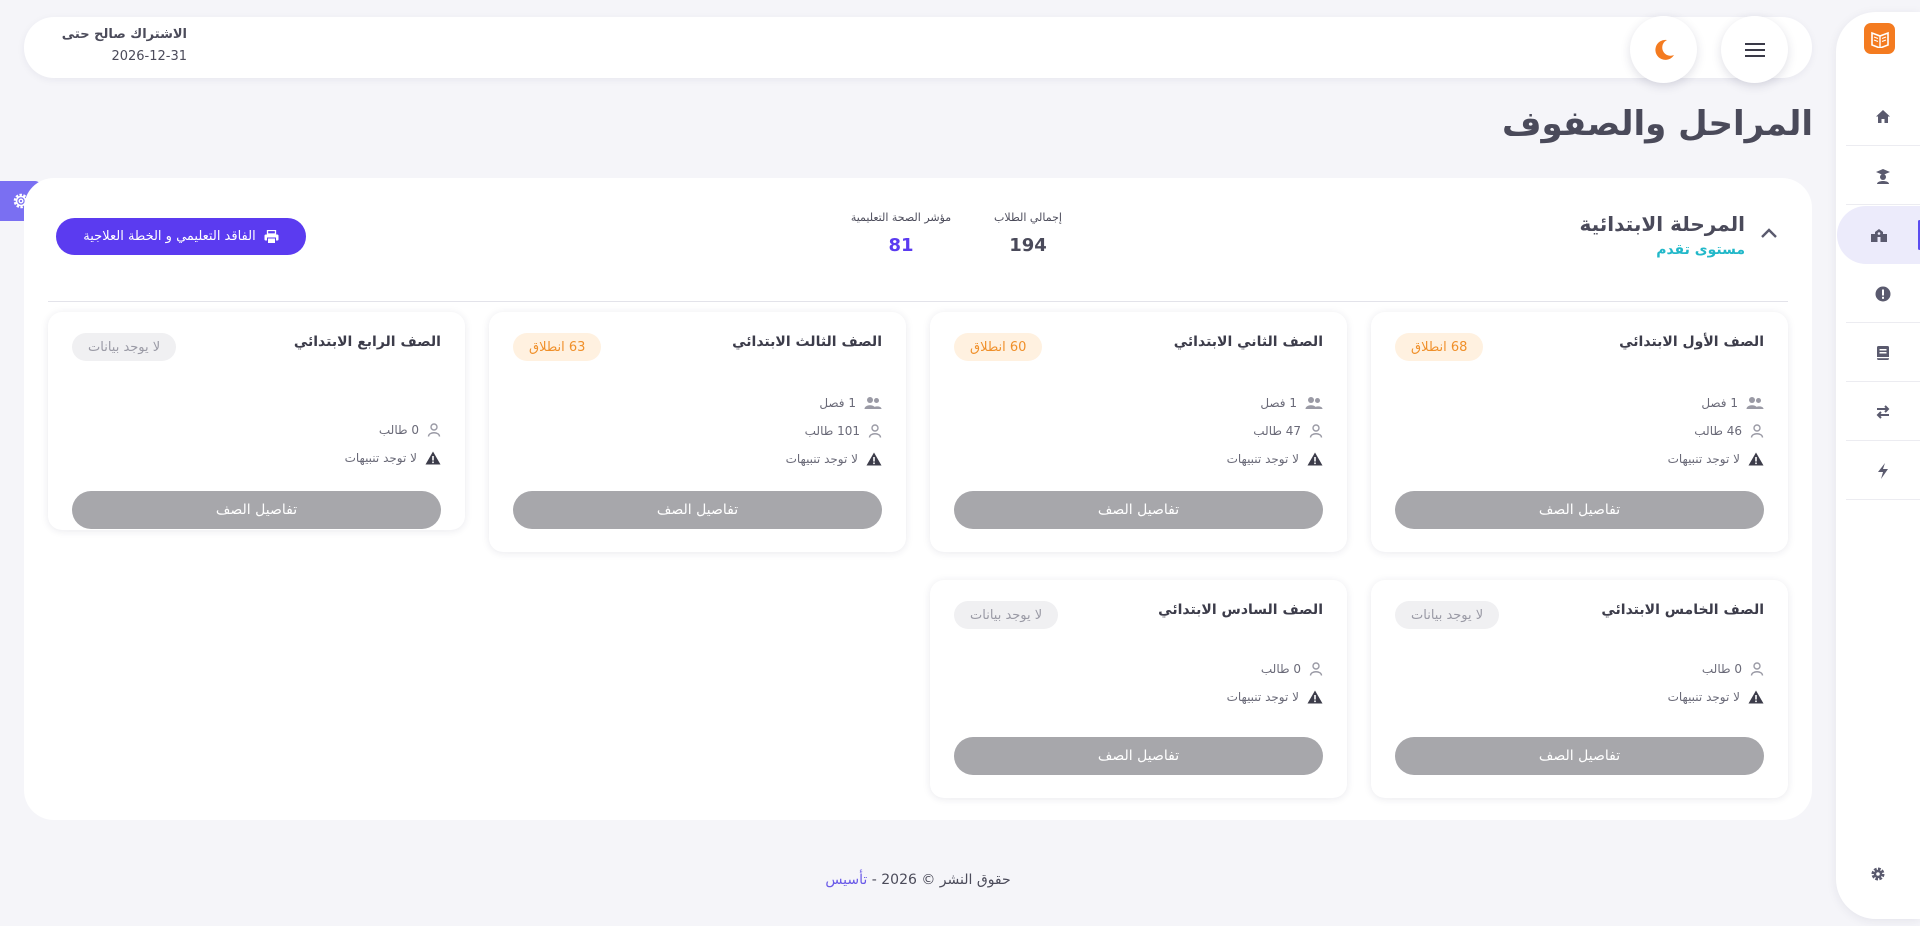 The image size is (1920, 926). I want to click on menu-button, so click(1754, 49).